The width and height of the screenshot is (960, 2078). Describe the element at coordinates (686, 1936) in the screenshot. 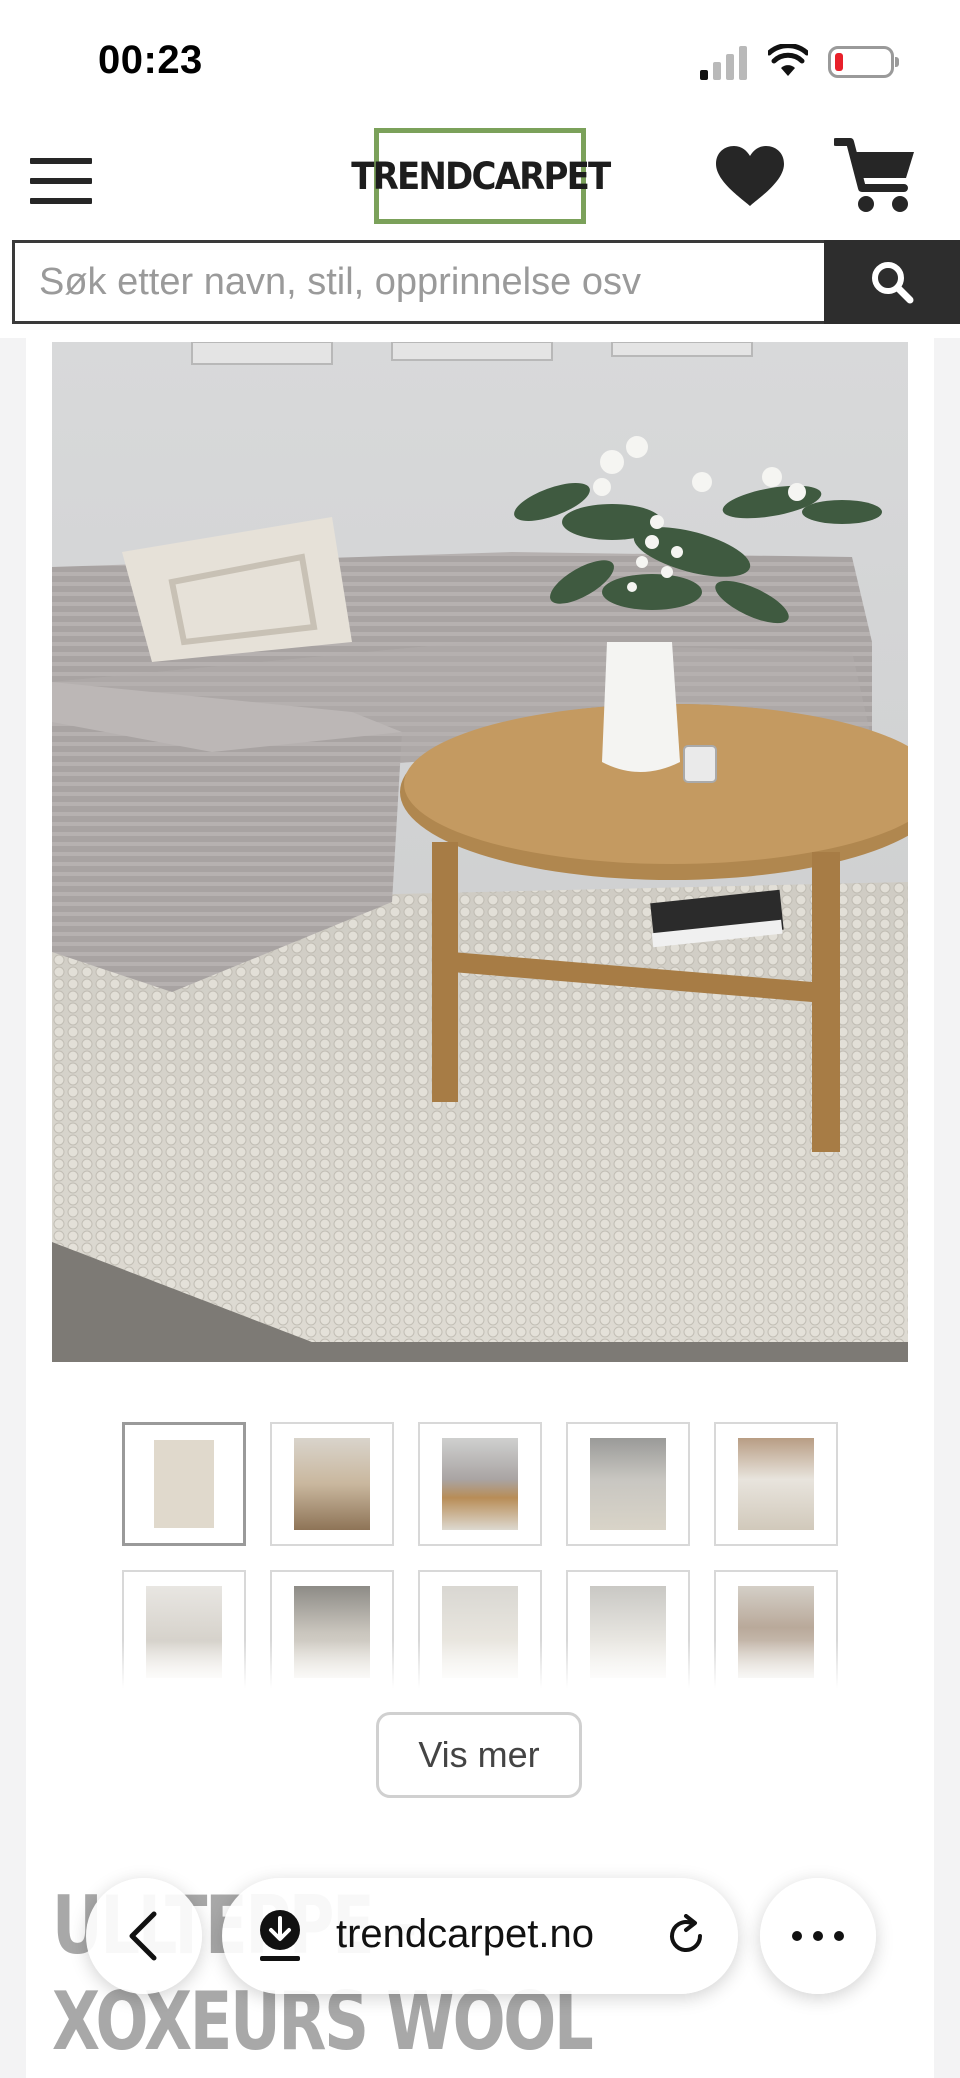

I see `reload-icon` at that location.